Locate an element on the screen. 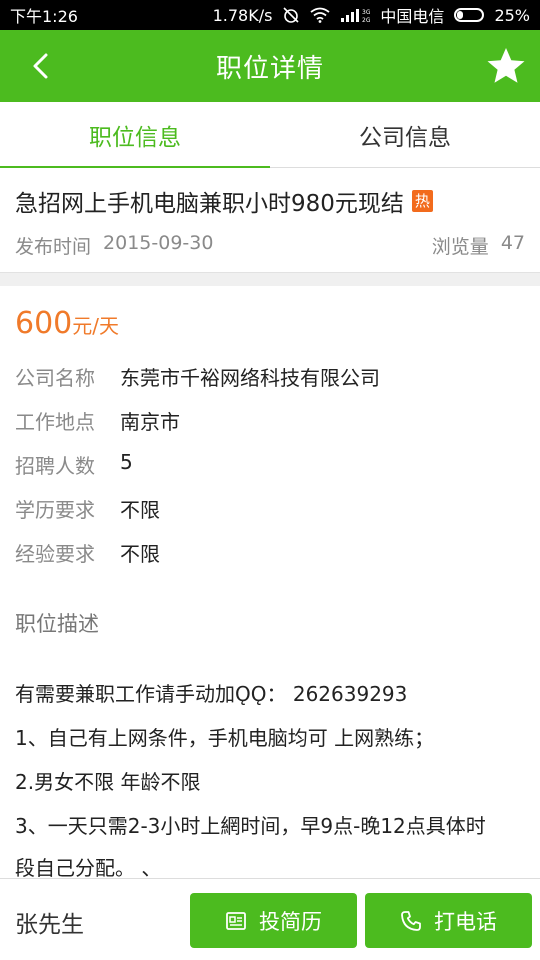 This screenshot has width=540, height=960. tab-bar: 职位信息 公司信息 is located at coordinates (270, 135).